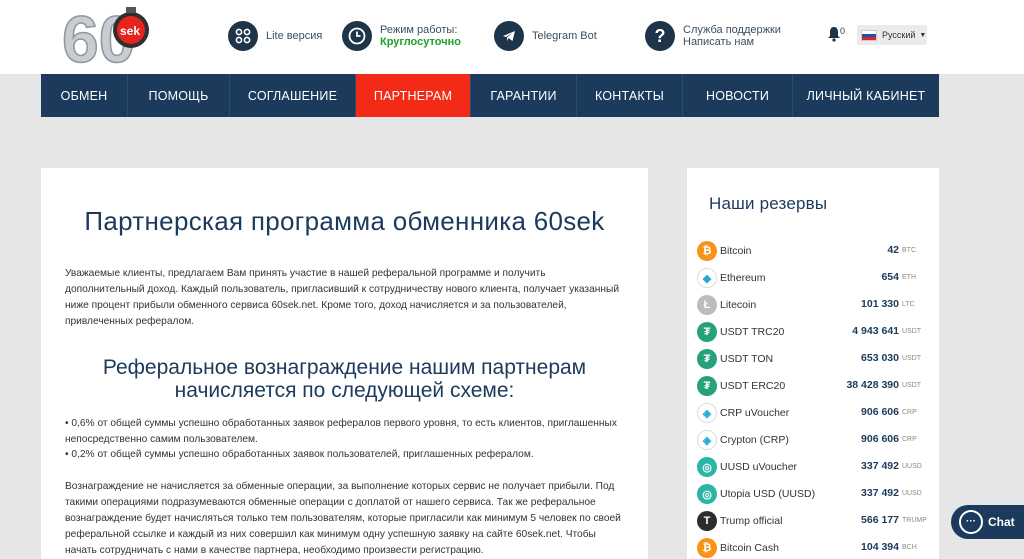 The height and width of the screenshot is (559, 1024). Describe the element at coordinates (813, 522) in the screenshot. I see `reserve-row: T Trump official 566 177 TRUMP` at that location.